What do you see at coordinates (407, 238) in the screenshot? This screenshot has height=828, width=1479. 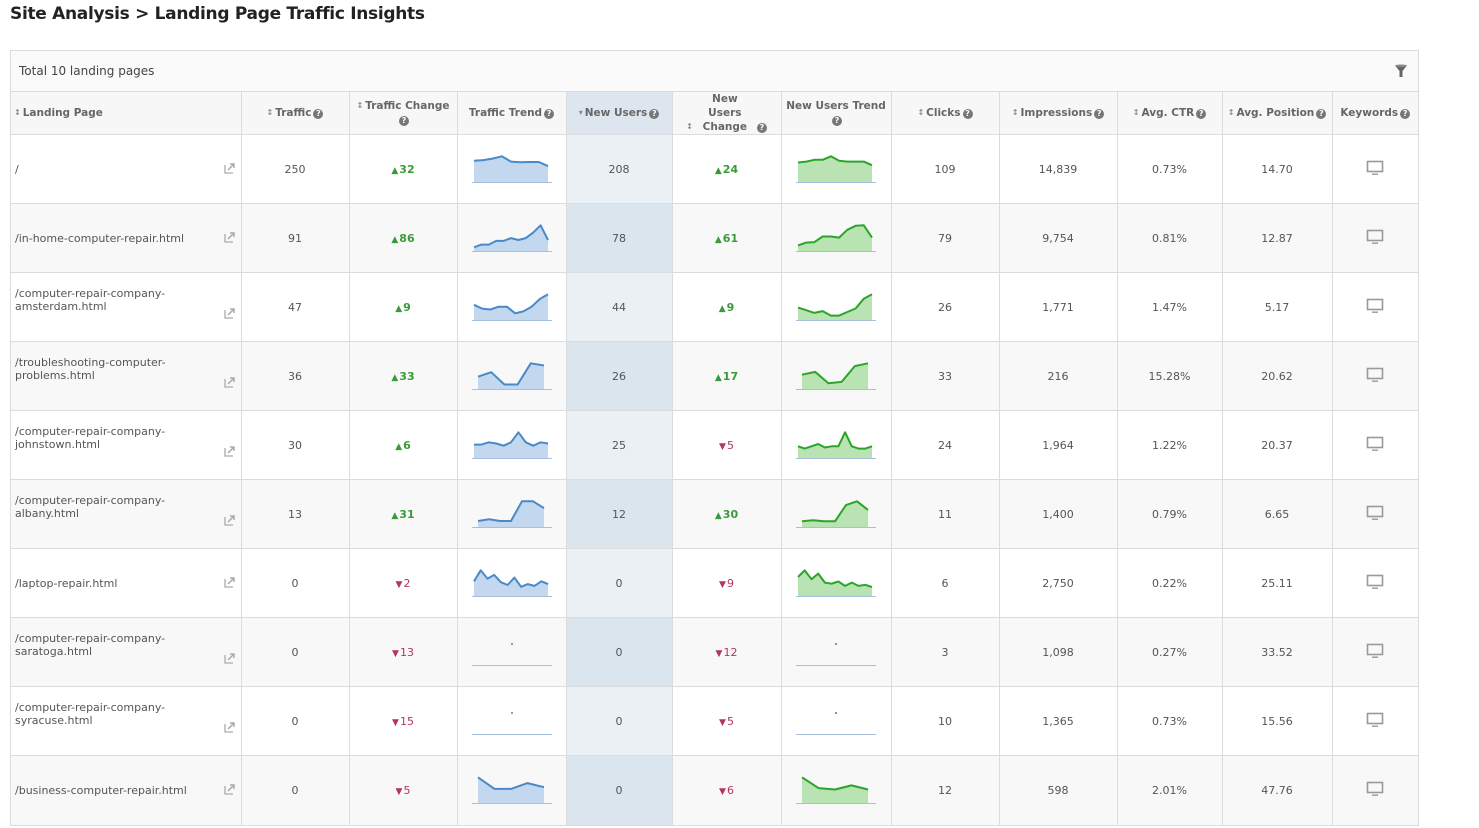 I see `change-value: 86` at bounding box center [407, 238].